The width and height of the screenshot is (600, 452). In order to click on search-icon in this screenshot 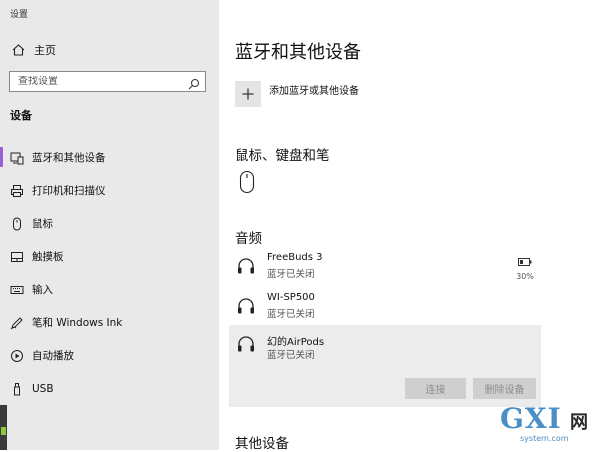, I will do `click(194, 82)`.